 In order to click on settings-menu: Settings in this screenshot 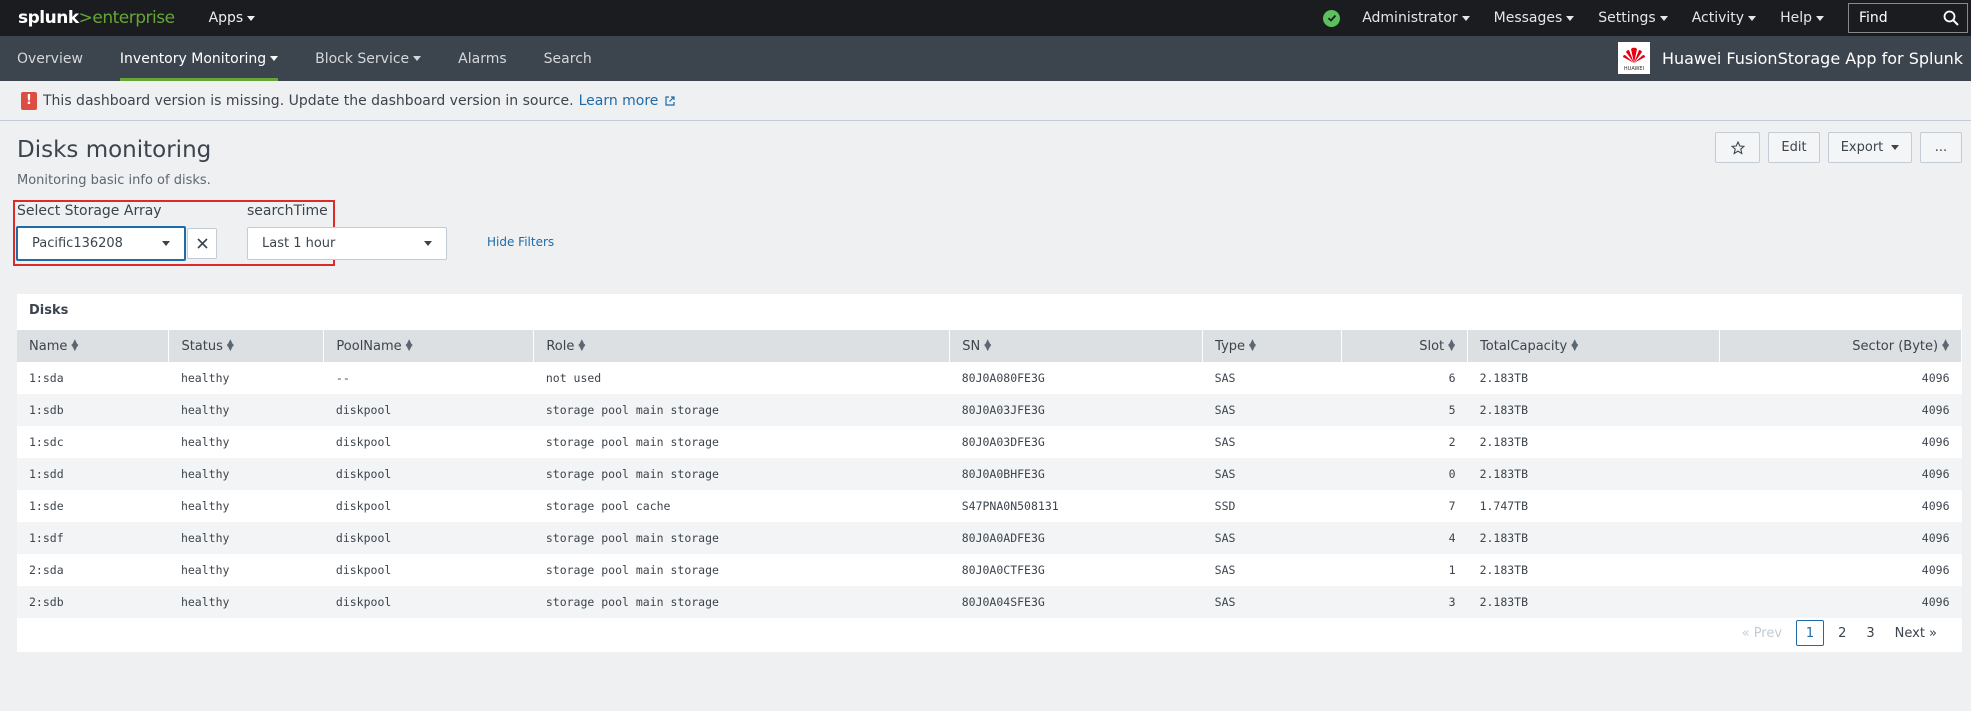, I will do `click(1633, 18)`.